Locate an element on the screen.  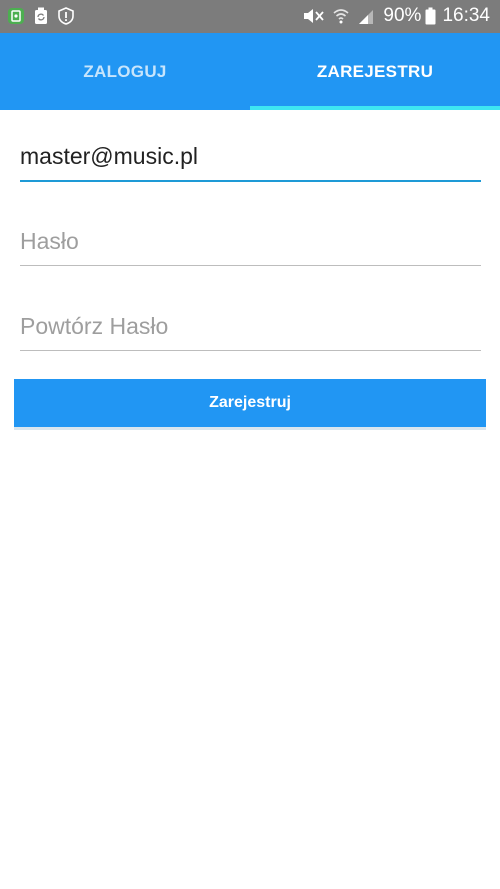
tab-register: ZAREJESTRU is located at coordinates (375, 71).